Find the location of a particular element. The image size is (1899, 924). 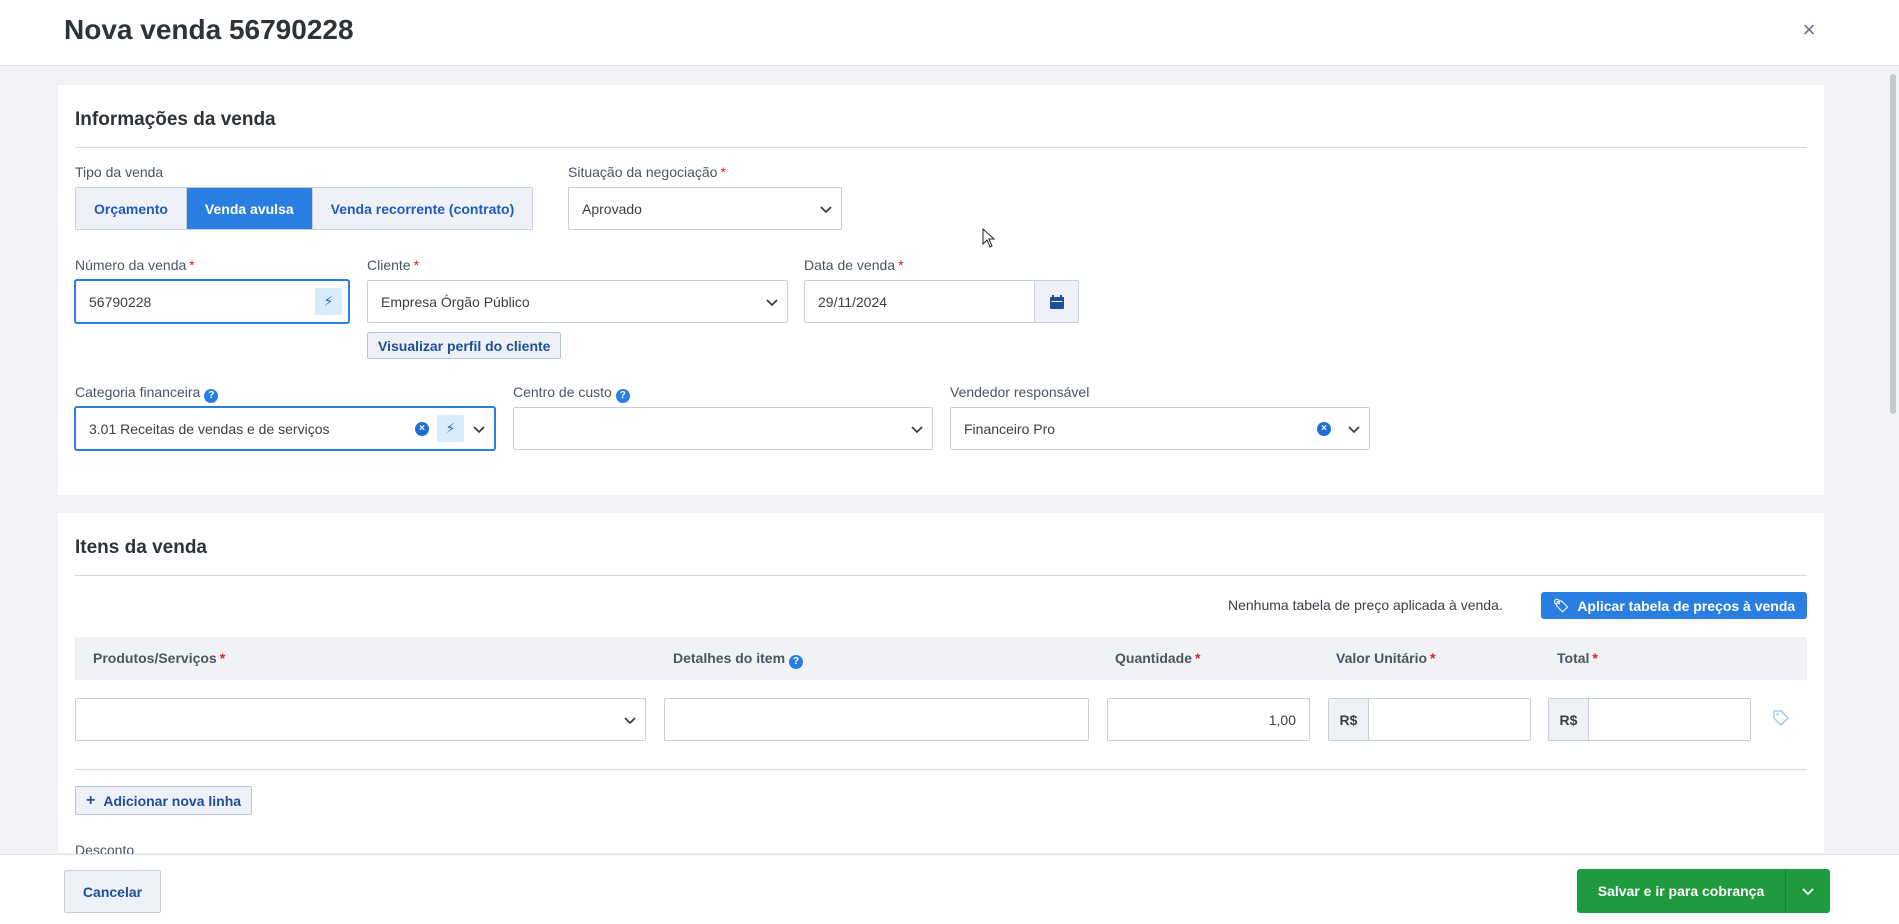

detalhes-input is located at coordinates (876, 719).